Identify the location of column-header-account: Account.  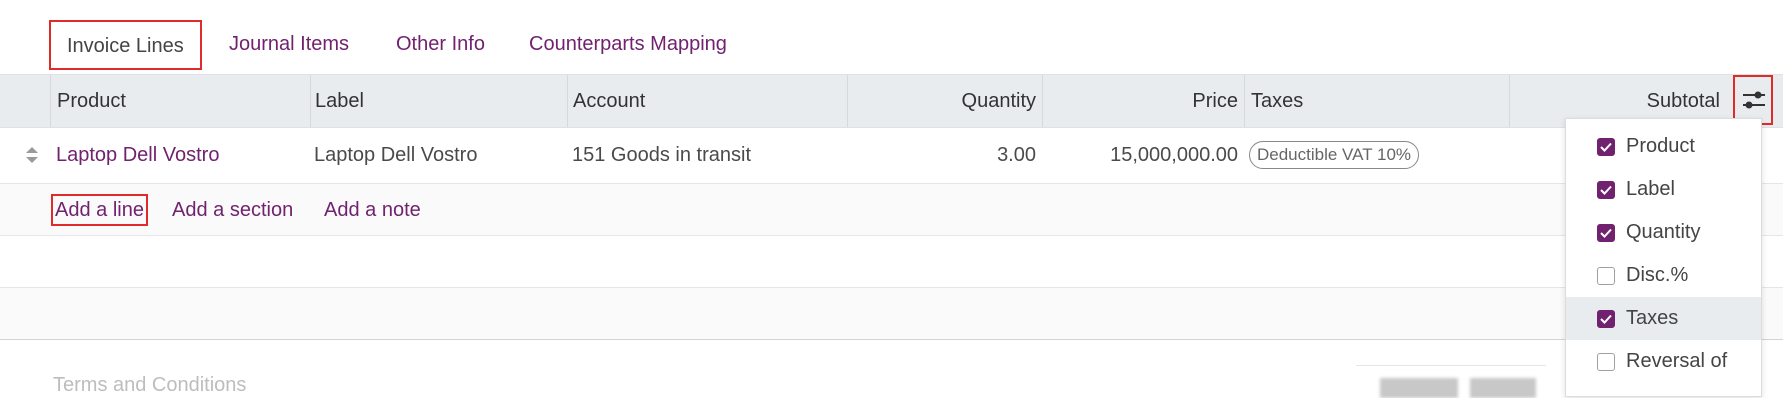
(707, 101).